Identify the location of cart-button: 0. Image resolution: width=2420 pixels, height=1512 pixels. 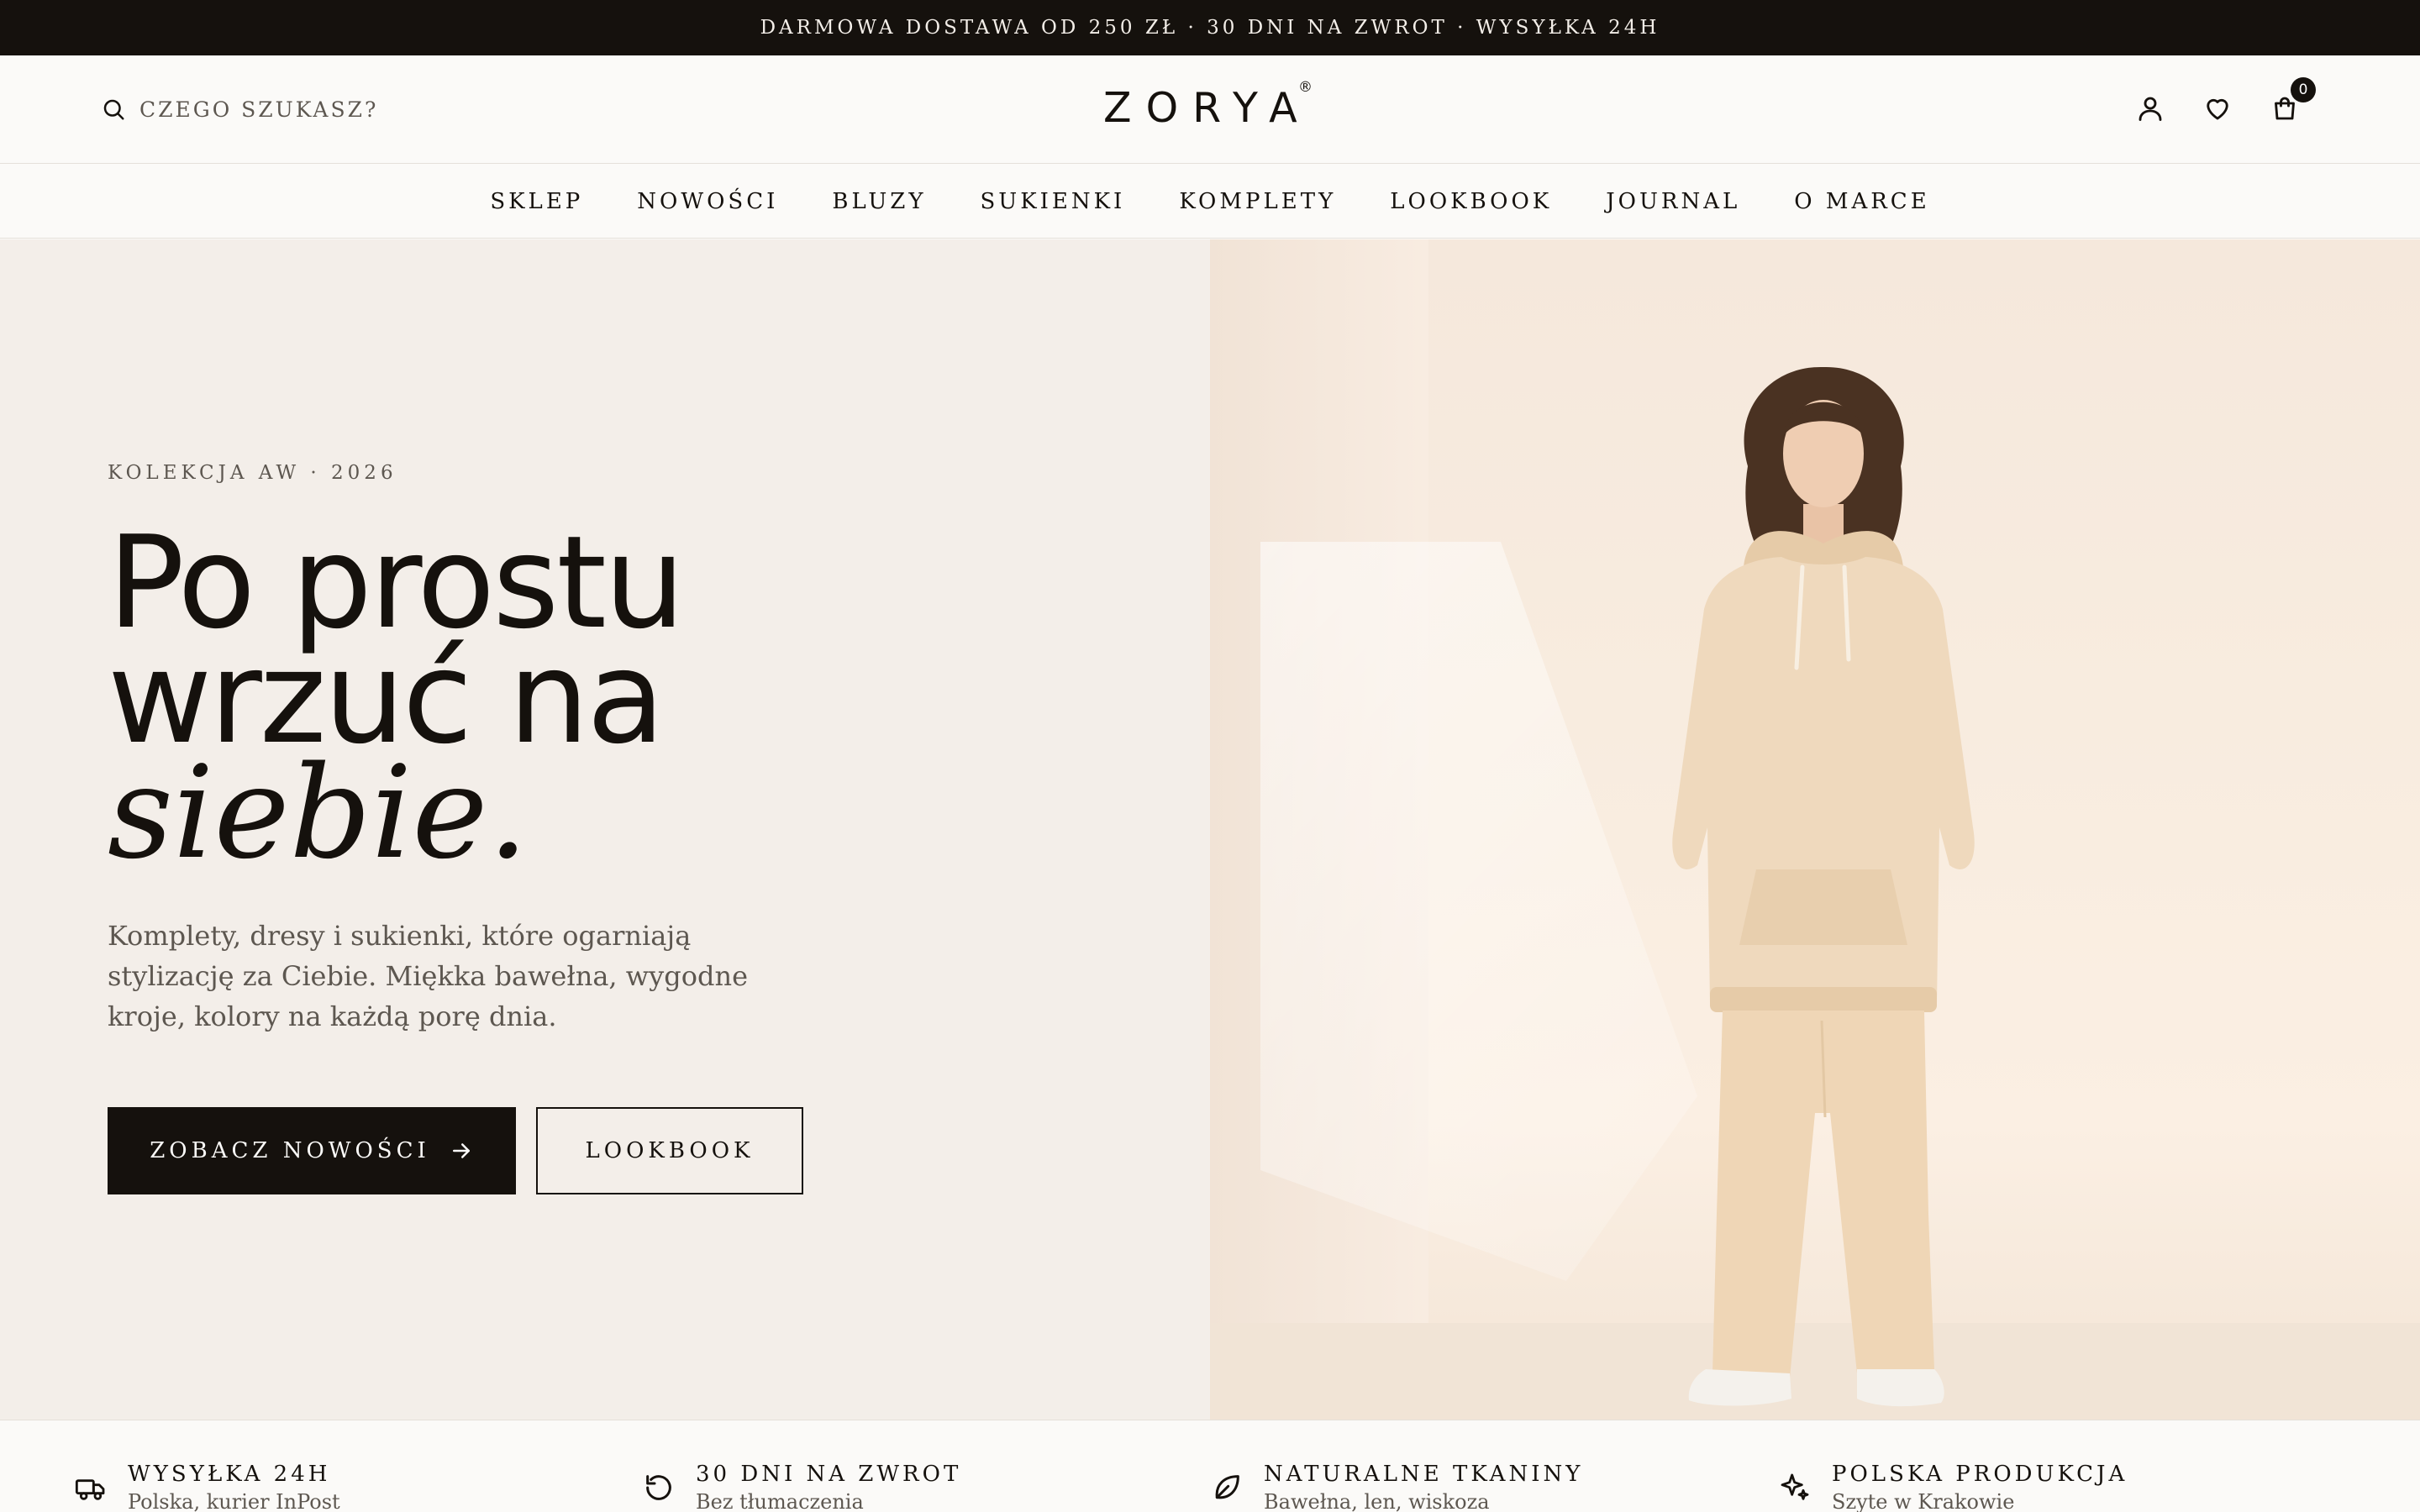
(2292, 100).